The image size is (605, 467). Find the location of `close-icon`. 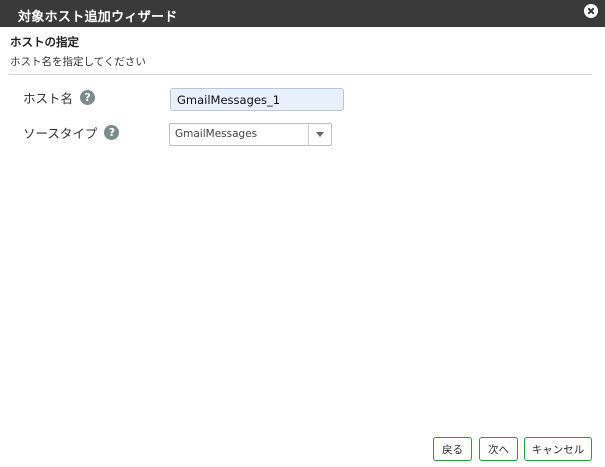

close-icon is located at coordinates (591, 11).